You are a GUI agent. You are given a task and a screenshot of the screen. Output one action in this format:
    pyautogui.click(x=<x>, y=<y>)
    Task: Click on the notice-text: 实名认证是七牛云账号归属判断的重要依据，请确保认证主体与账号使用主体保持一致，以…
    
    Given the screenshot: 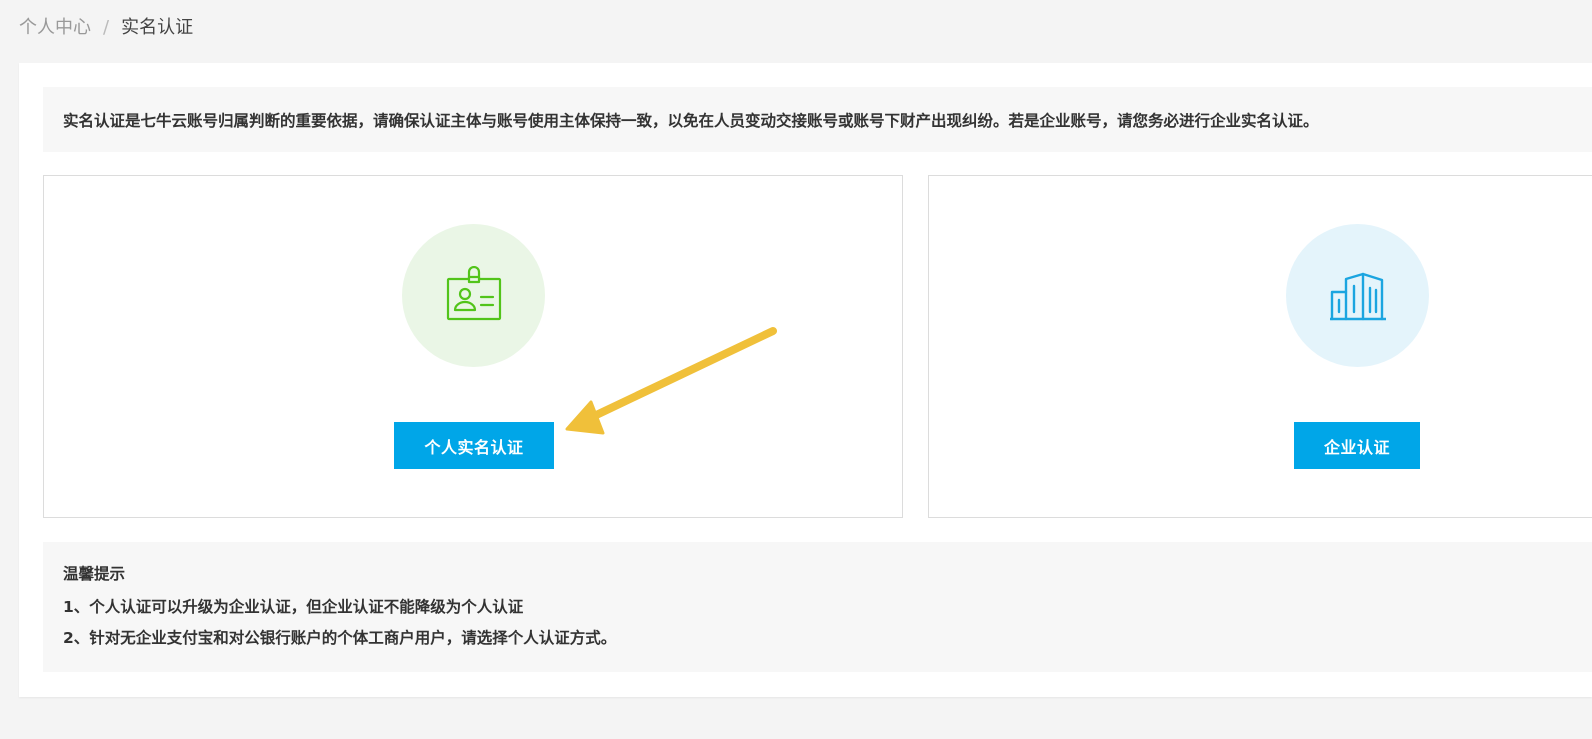 What is the action you would take?
    pyautogui.click(x=691, y=120)
    